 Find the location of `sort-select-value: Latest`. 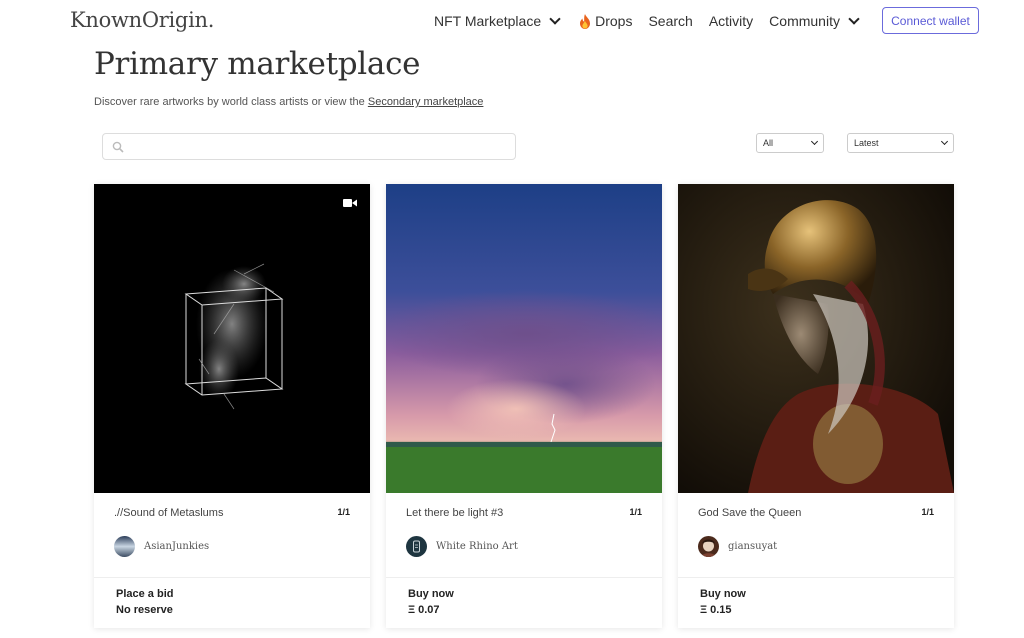

sort-select-value: Latest is located at coordinates (866, 143).